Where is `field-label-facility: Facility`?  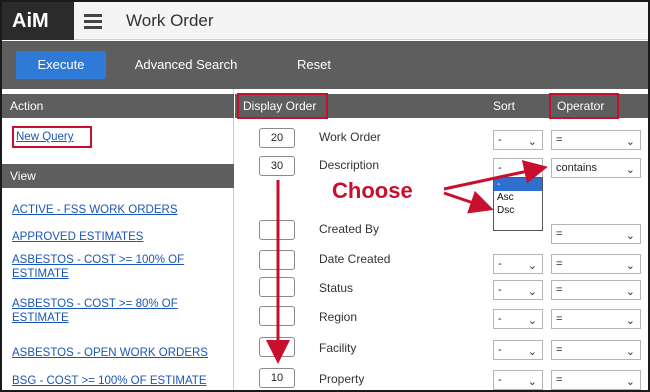
field-label-facility: Facility is located at coordinates (338, 348).